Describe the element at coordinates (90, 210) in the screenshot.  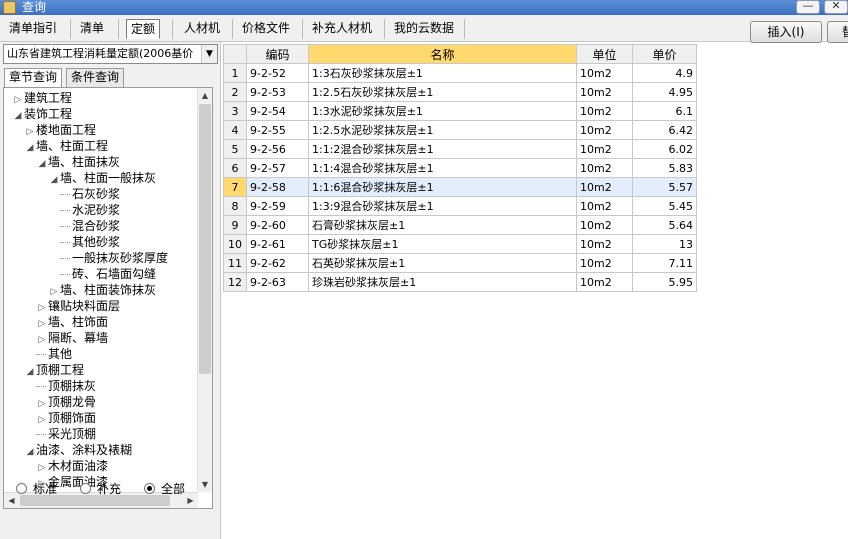
I see `tree-item: 水泥砂浆` at that location.